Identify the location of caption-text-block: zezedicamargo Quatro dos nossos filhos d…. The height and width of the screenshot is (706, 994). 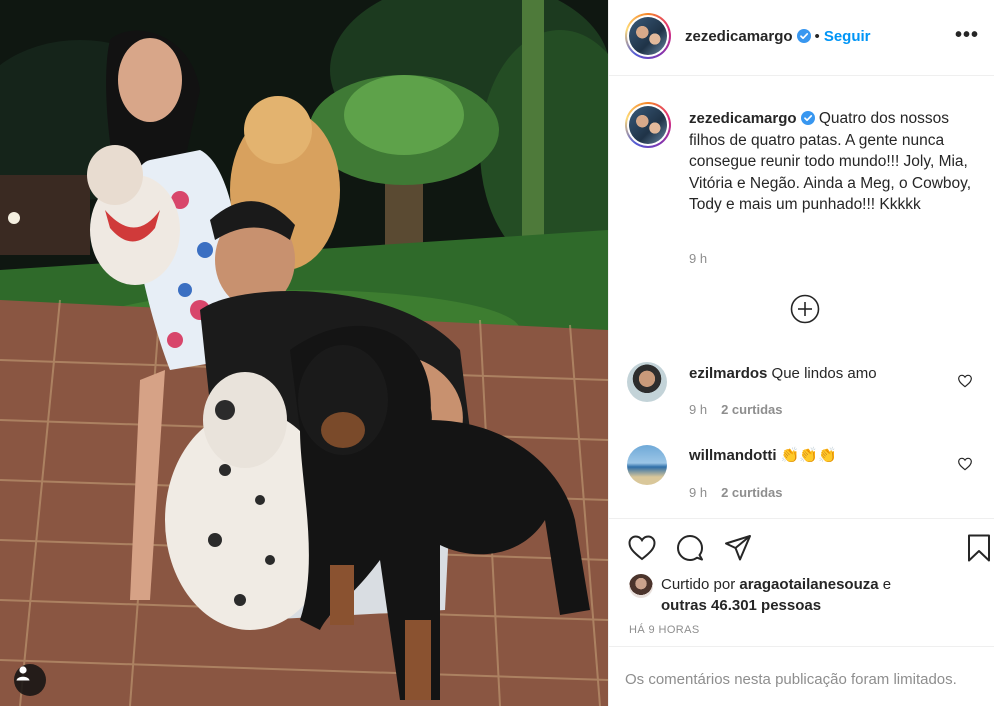
(834, 162).